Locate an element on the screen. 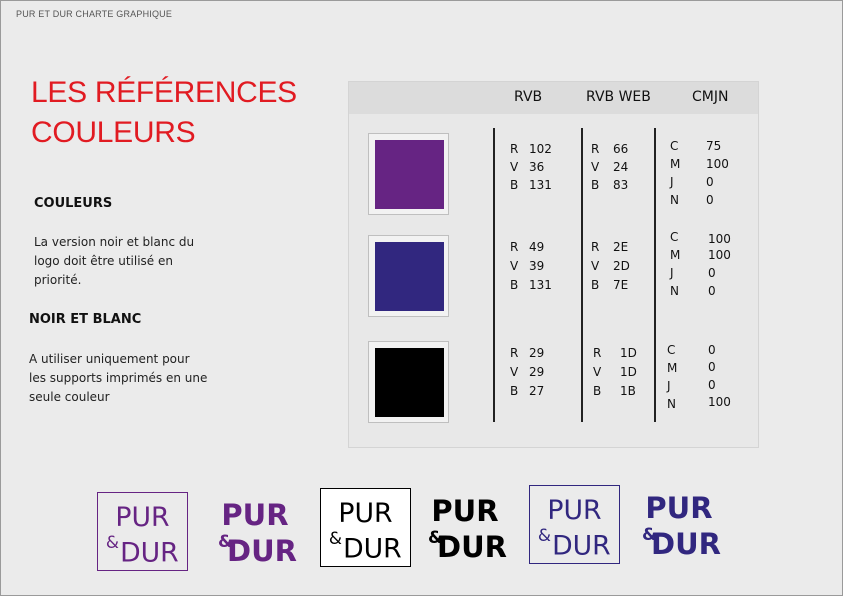  swatch-frame-indigo is located at coordinates (408, 276).